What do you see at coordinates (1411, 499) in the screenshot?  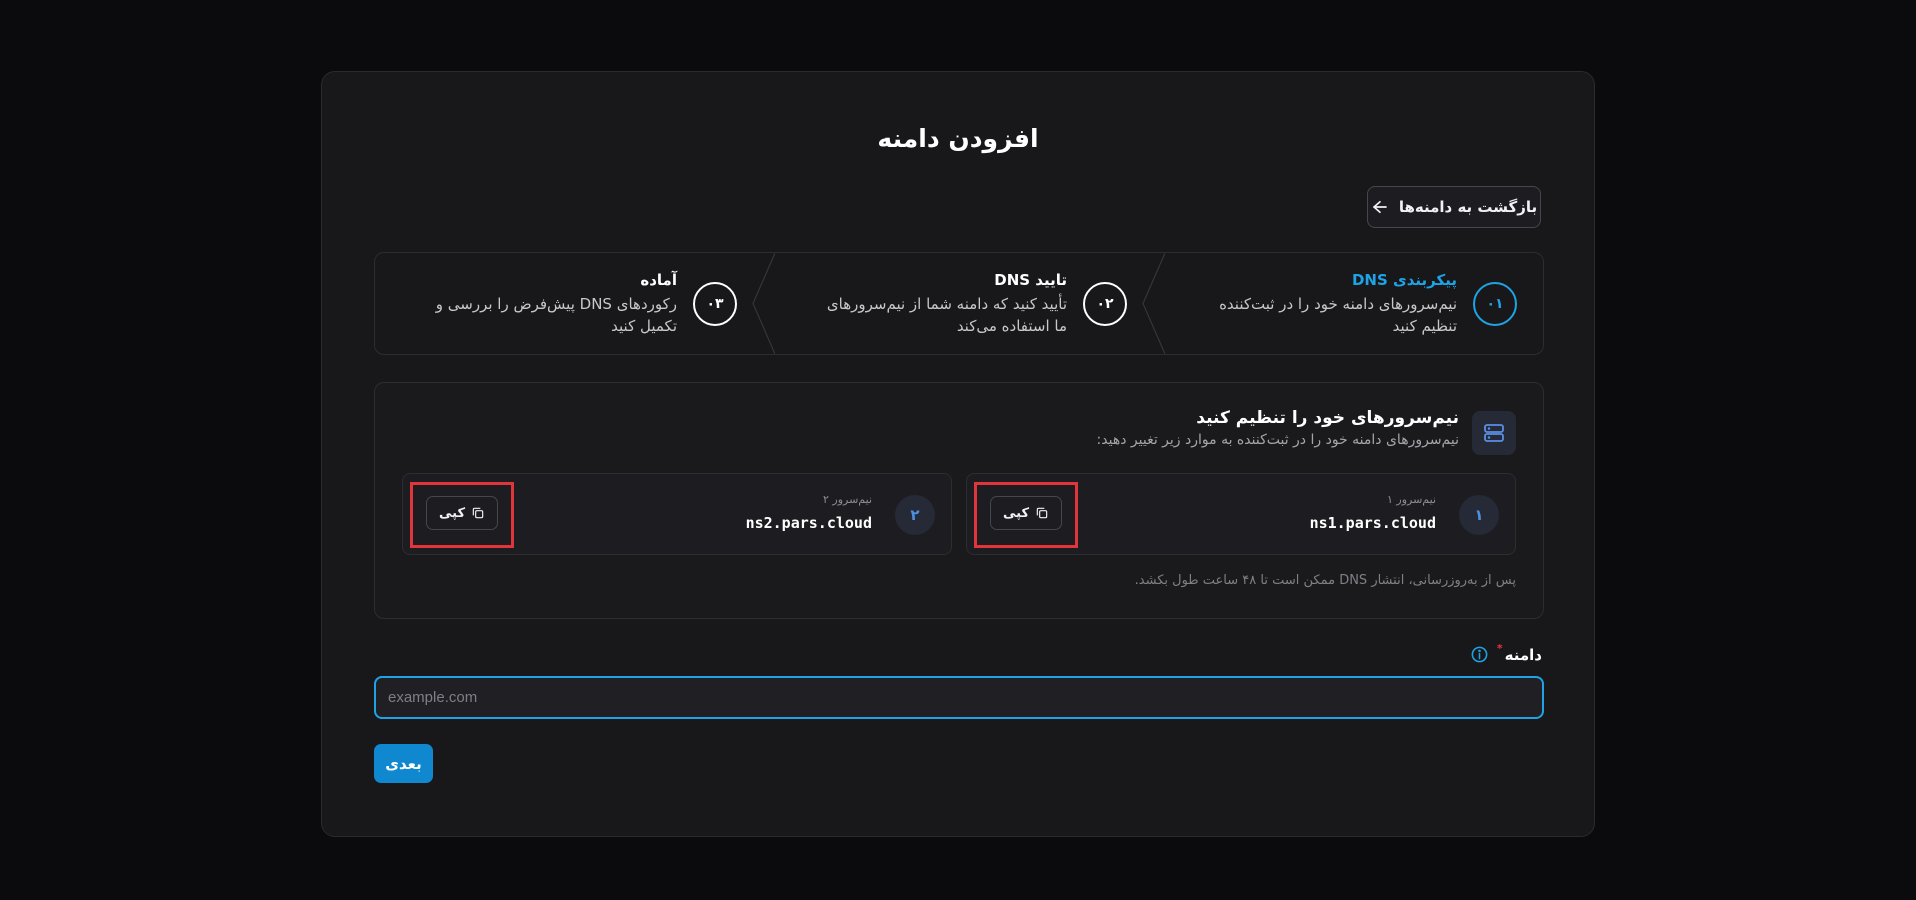 I see `nameserver-label: نیم‌سرور ۱` at bounding box center [1411, 499].